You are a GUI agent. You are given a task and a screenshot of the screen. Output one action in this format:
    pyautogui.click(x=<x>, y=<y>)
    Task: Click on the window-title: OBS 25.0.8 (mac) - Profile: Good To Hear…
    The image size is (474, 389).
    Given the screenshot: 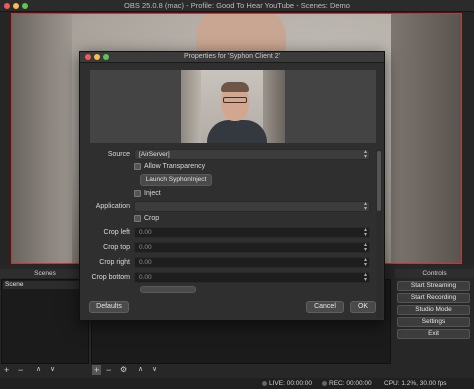 What is the action you would take?
    pyautogui.click(x=237, y=5)
    